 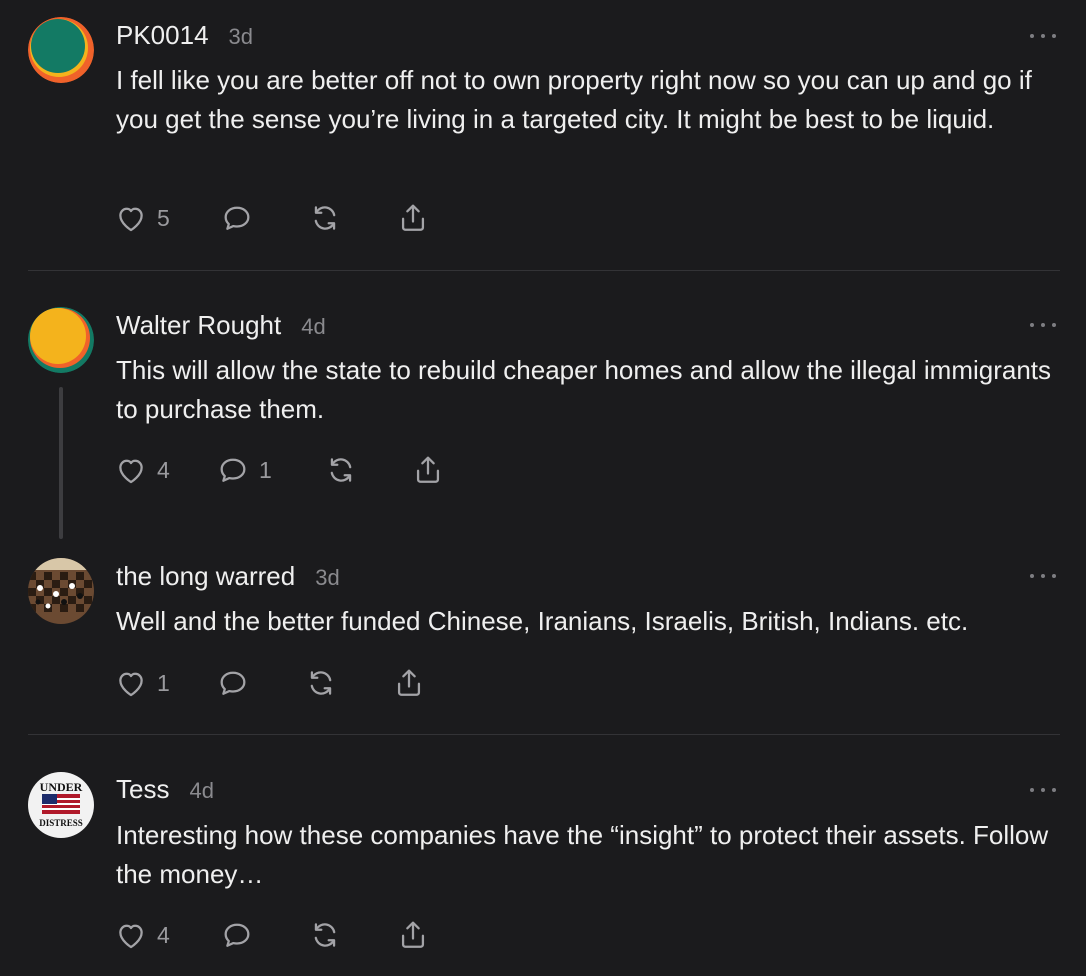 I want to click on like-button: 5, so click(x=142, y=218).